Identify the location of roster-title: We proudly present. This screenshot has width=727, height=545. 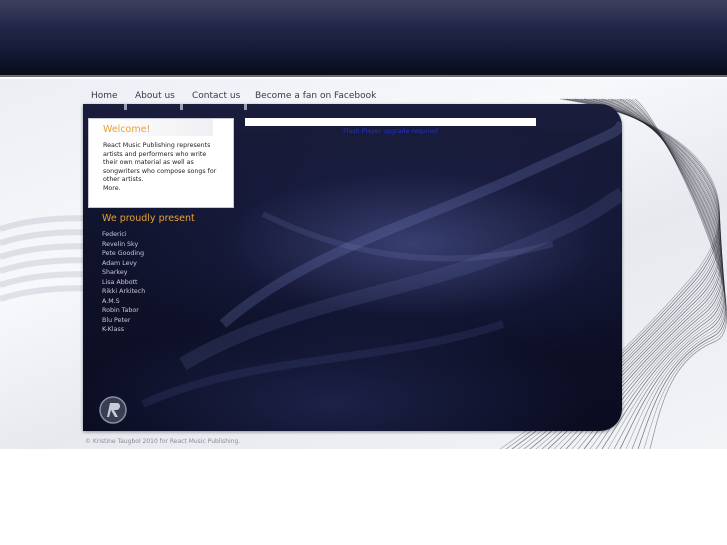
(148, 218).